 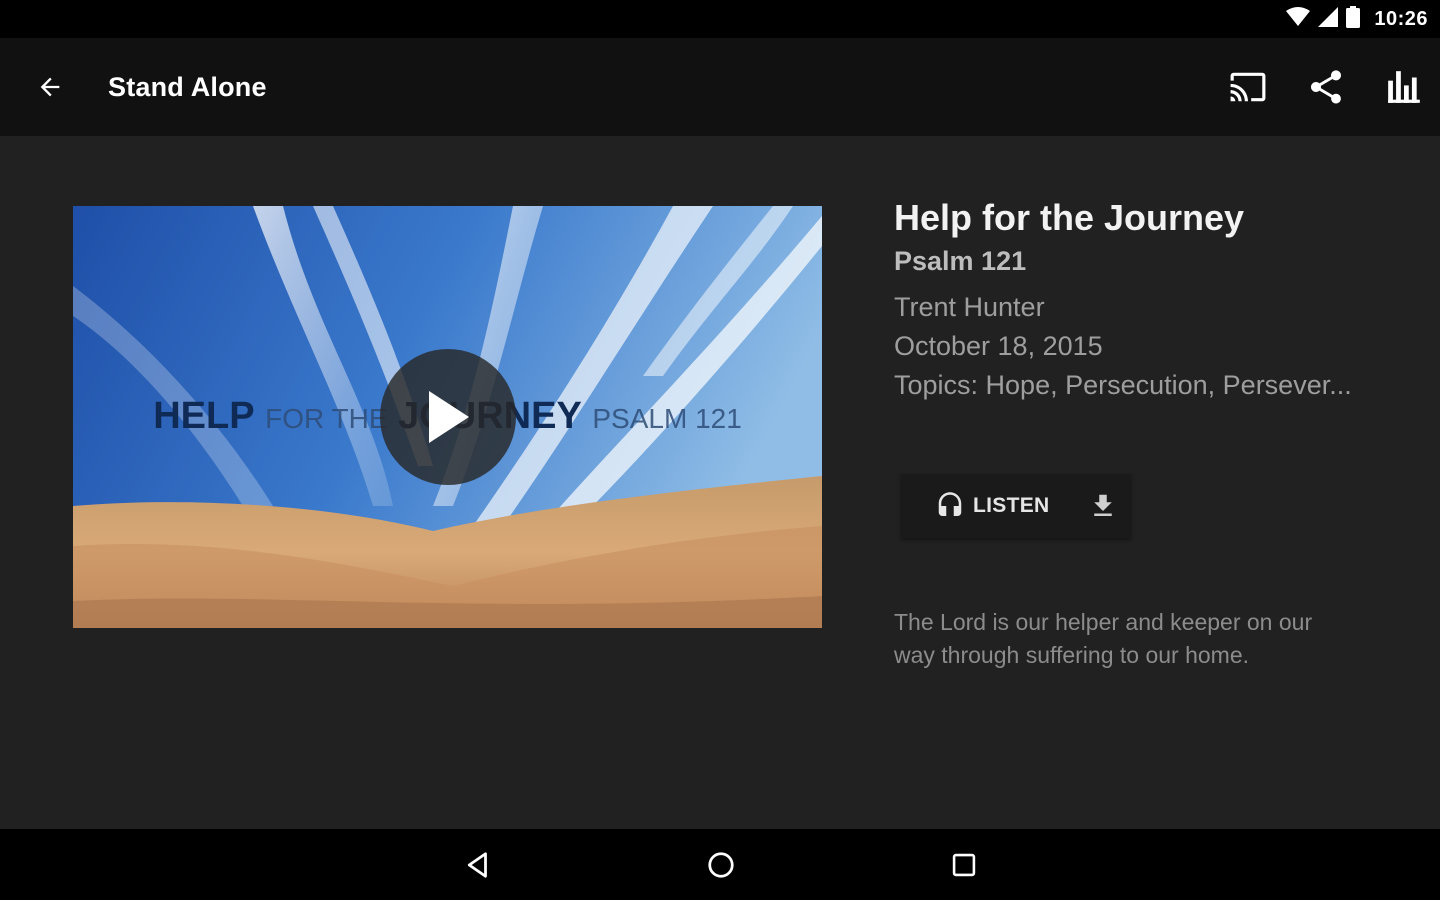 I want to click on system-nav-bar, so click(x=720, y=864).